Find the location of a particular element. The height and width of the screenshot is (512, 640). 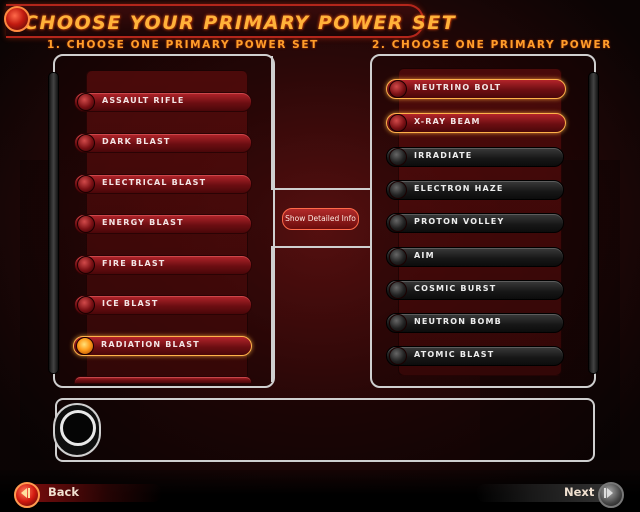

left-column-header: 1. CHOOSE ONE PRIMARY POWER SET is located at coordinates (183, 45).